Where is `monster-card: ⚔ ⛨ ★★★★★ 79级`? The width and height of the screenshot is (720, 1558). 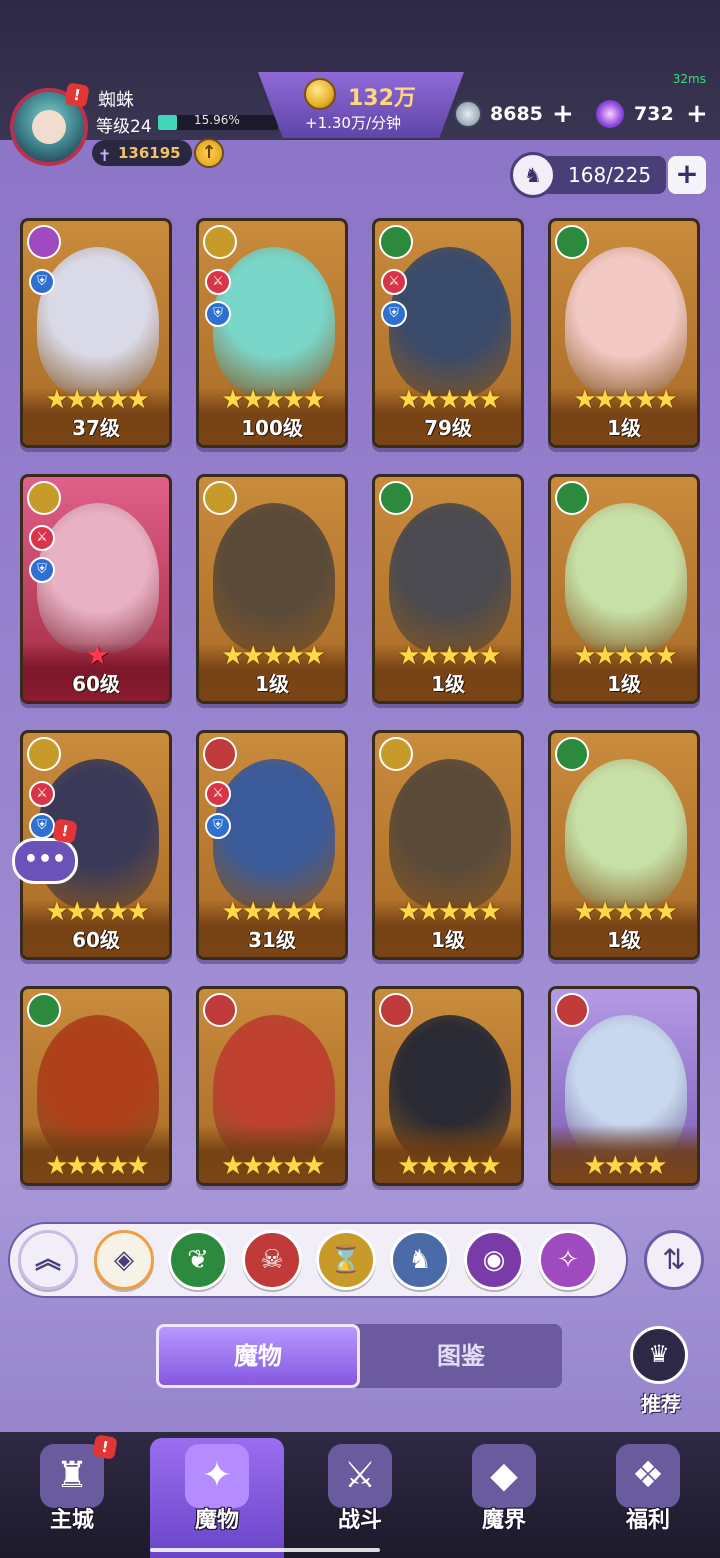
monster-card: ⚔ ⛨ ★★★★★ 79级 is located at coordinates (448, 333).